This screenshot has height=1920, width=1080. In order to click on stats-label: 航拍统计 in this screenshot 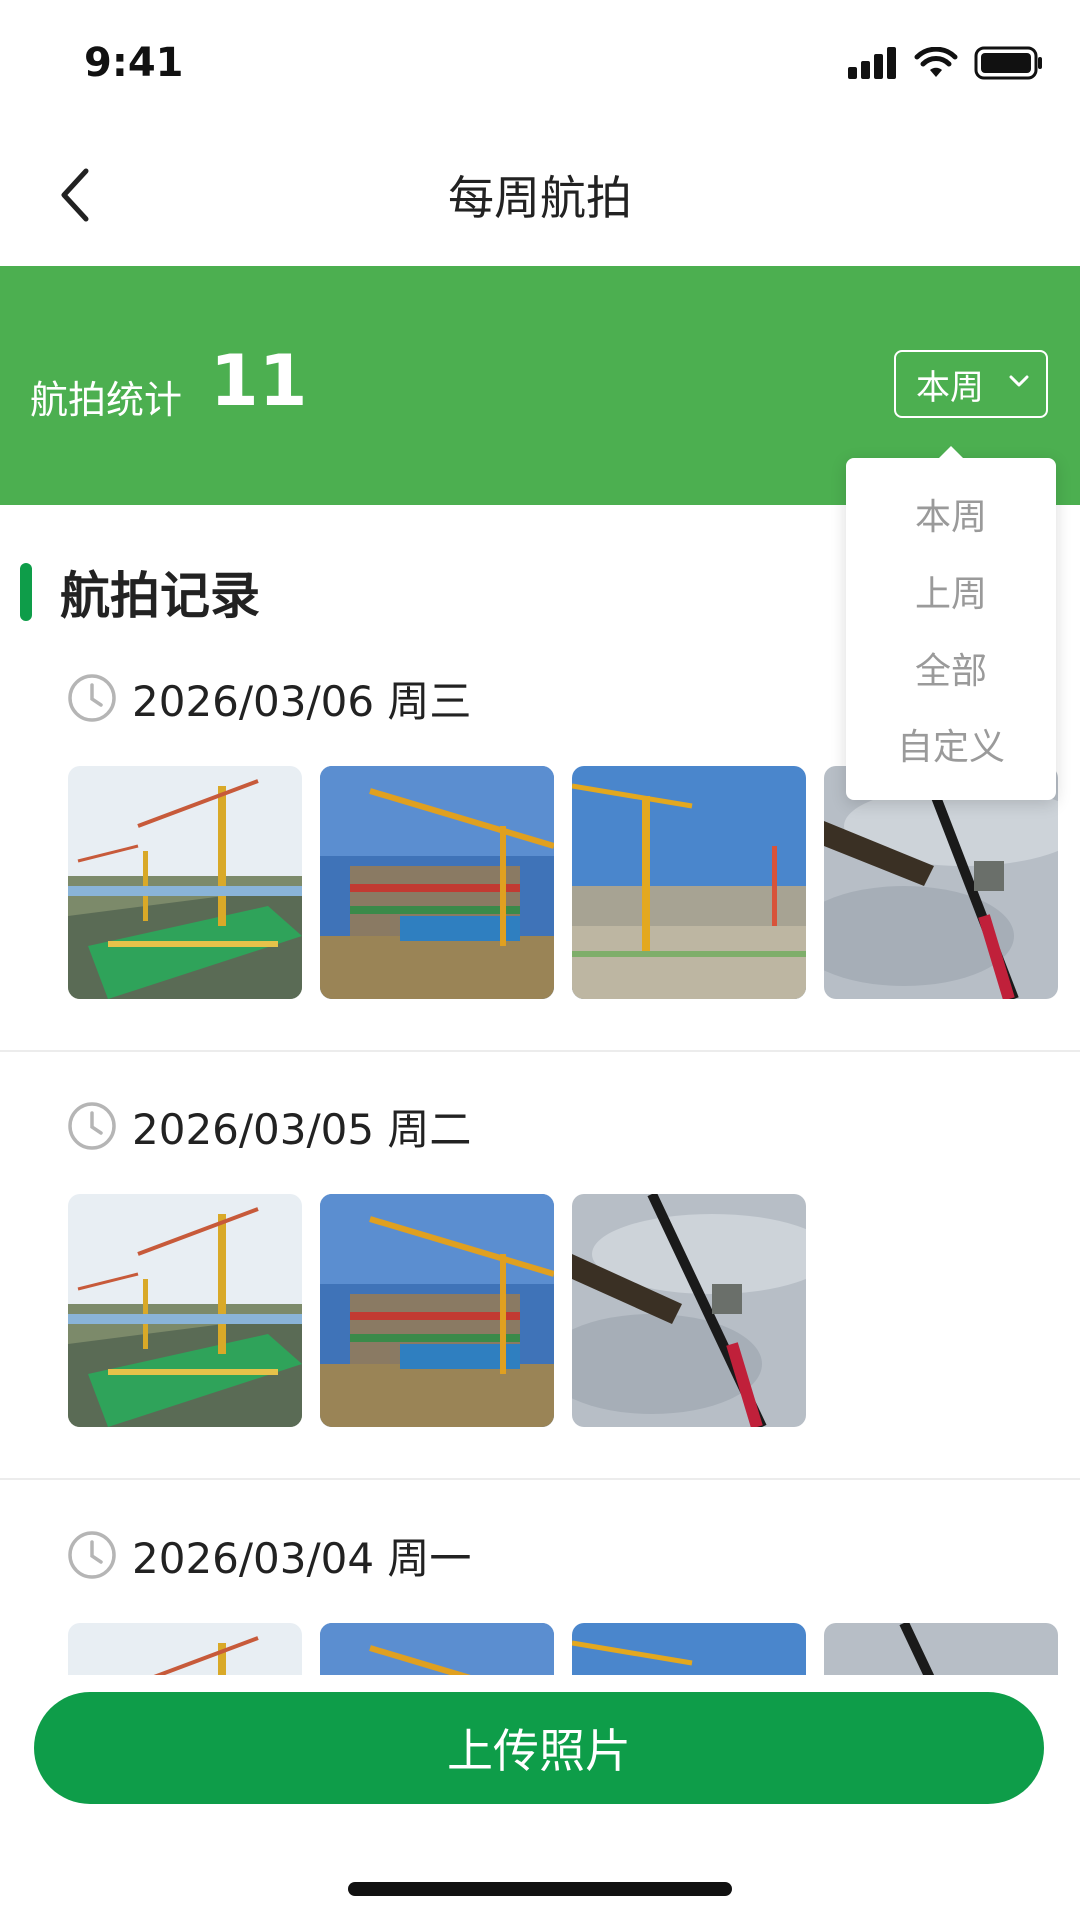, I will do `click(106, 400)`.